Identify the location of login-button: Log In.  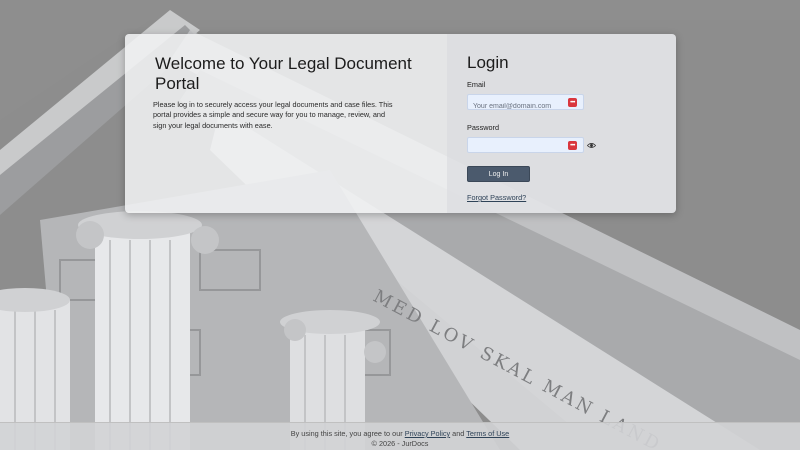
(498, 174).